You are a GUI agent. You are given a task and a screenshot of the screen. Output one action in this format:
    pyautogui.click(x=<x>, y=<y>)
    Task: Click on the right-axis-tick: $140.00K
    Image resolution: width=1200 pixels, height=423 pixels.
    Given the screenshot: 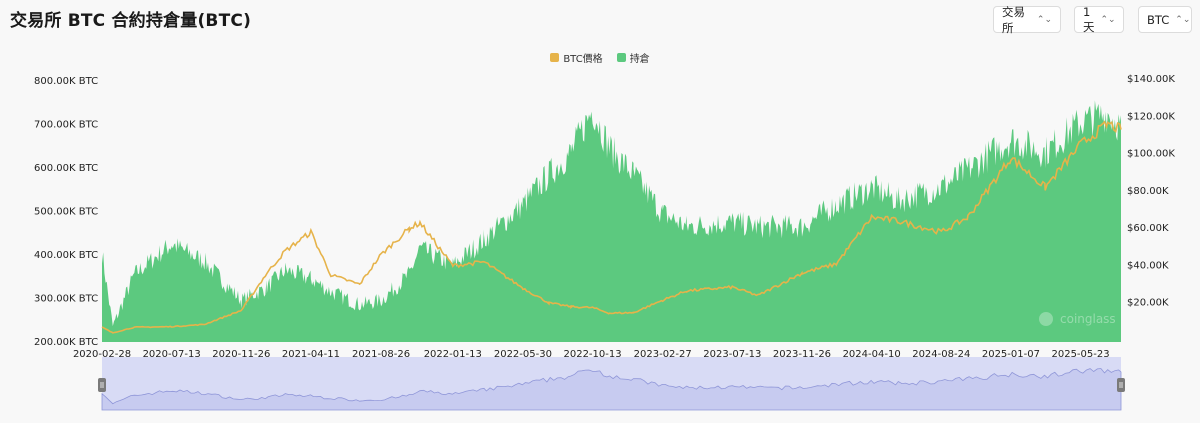 What is the action you would take?
    pyautogui.click(x=1151, y=79)
    